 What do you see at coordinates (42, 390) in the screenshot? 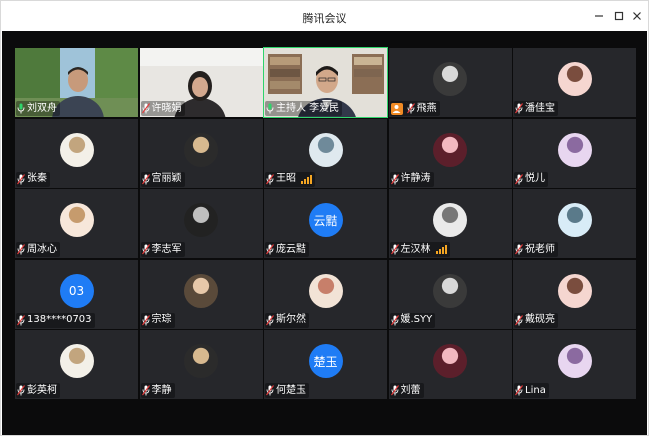
I see `participant-name: 彭英柯` at bounding box center [42, 390].